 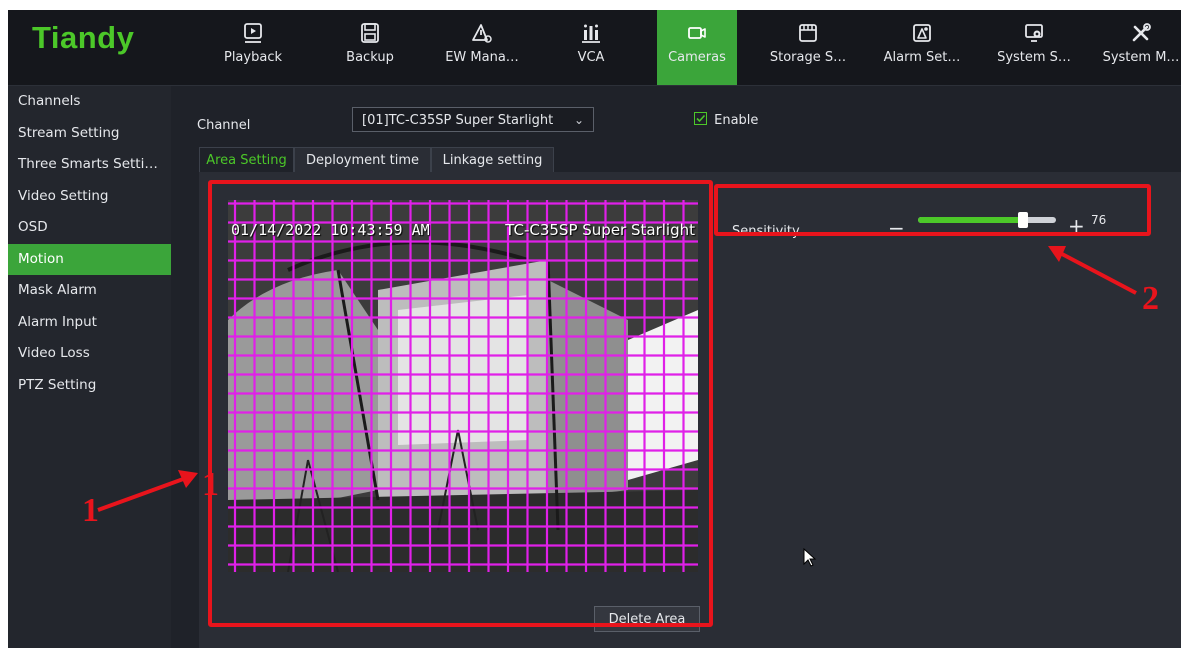 What do you see at coordinates (253, 47) in the screenshot?
I see `nav-playback: Playback` at bounding box center [253, 47].